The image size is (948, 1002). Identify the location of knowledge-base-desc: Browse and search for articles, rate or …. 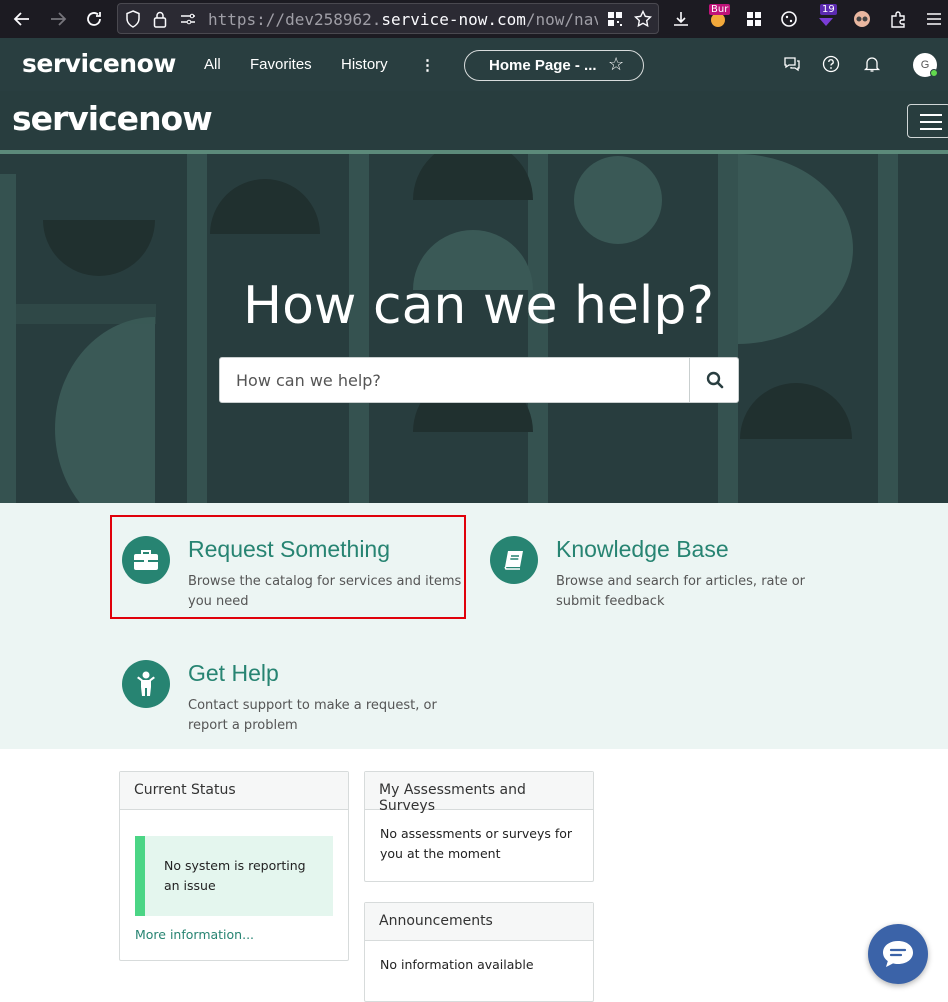
(681, 591).